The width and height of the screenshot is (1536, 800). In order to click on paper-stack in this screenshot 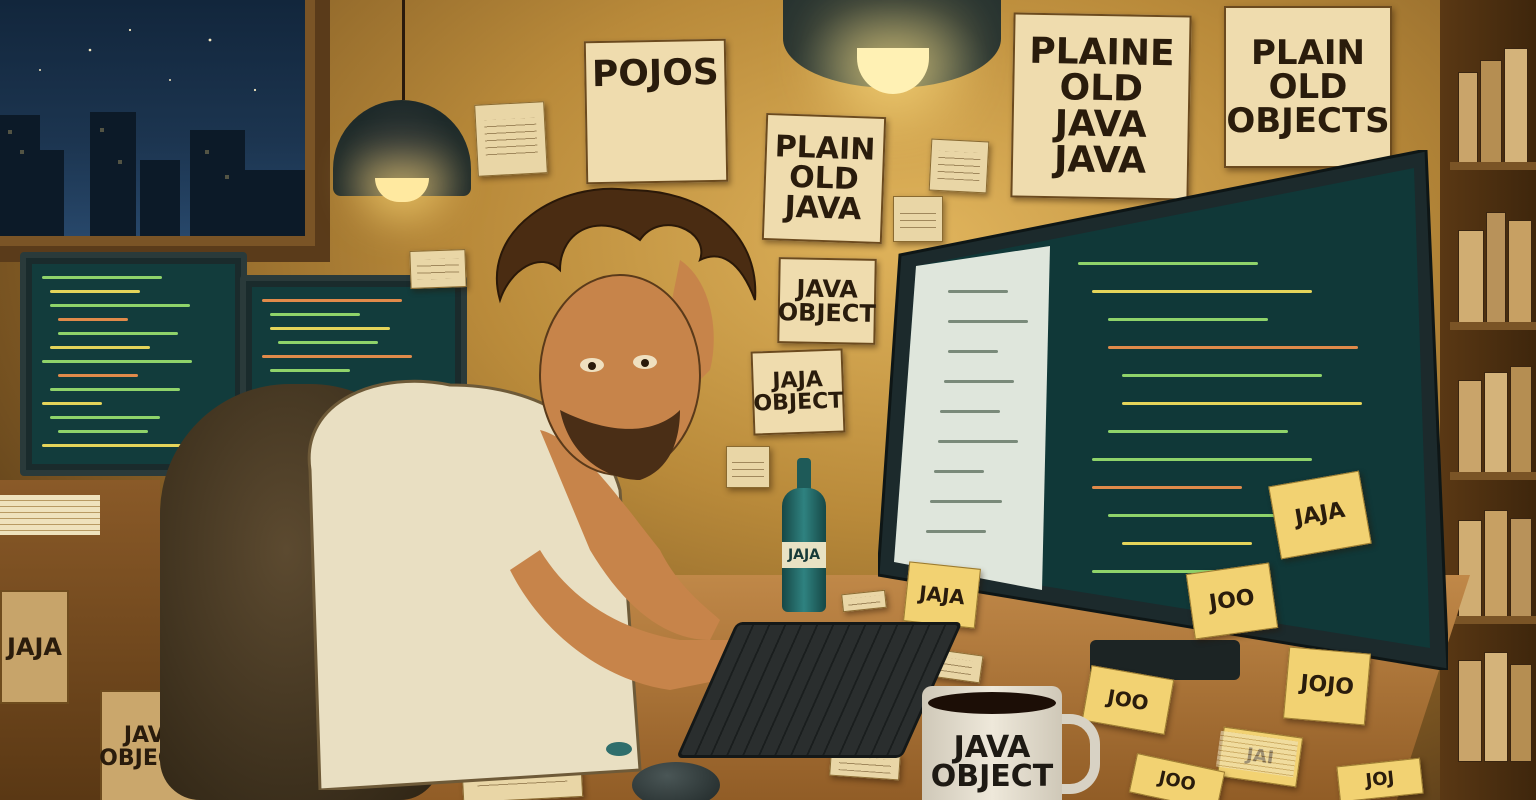, I will do `click(50, 515)`.